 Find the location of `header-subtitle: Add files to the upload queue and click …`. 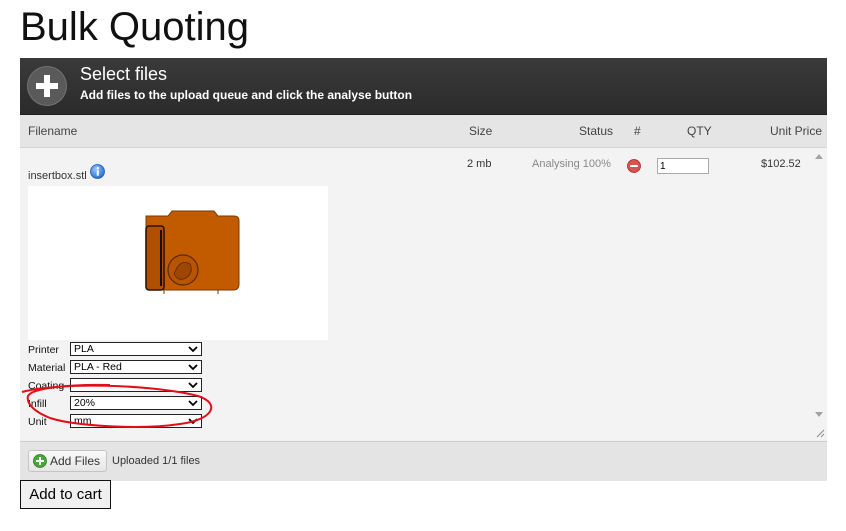

header-subtitle: Add files to the upload queue and click … is located at coordinates (246, 95).